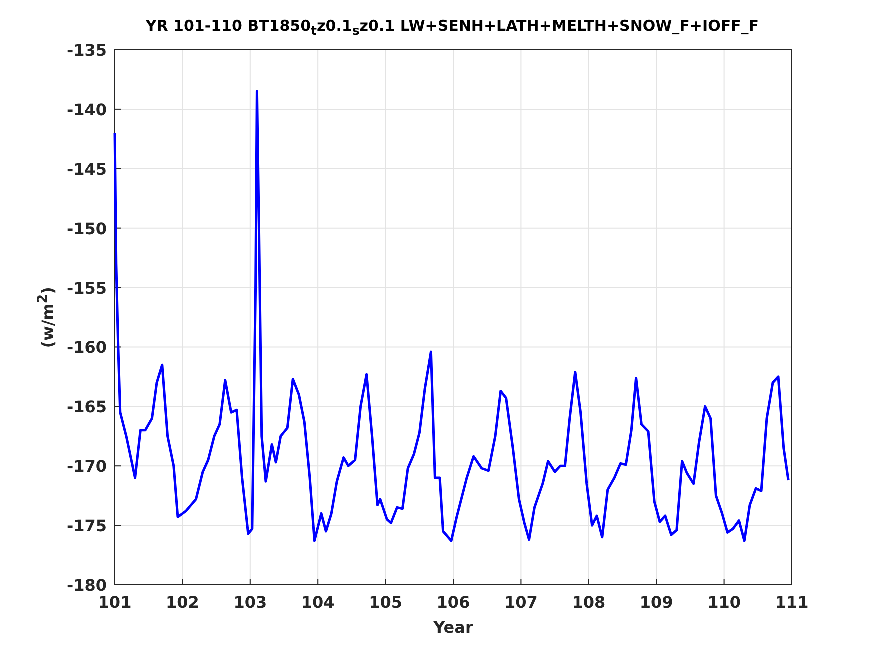 The width and height of the screenshot is (875, 656). What do you see at coordinates (86, 288) in the screenshot?
I see `tick-label: -155` at bounding box center [86, 288].